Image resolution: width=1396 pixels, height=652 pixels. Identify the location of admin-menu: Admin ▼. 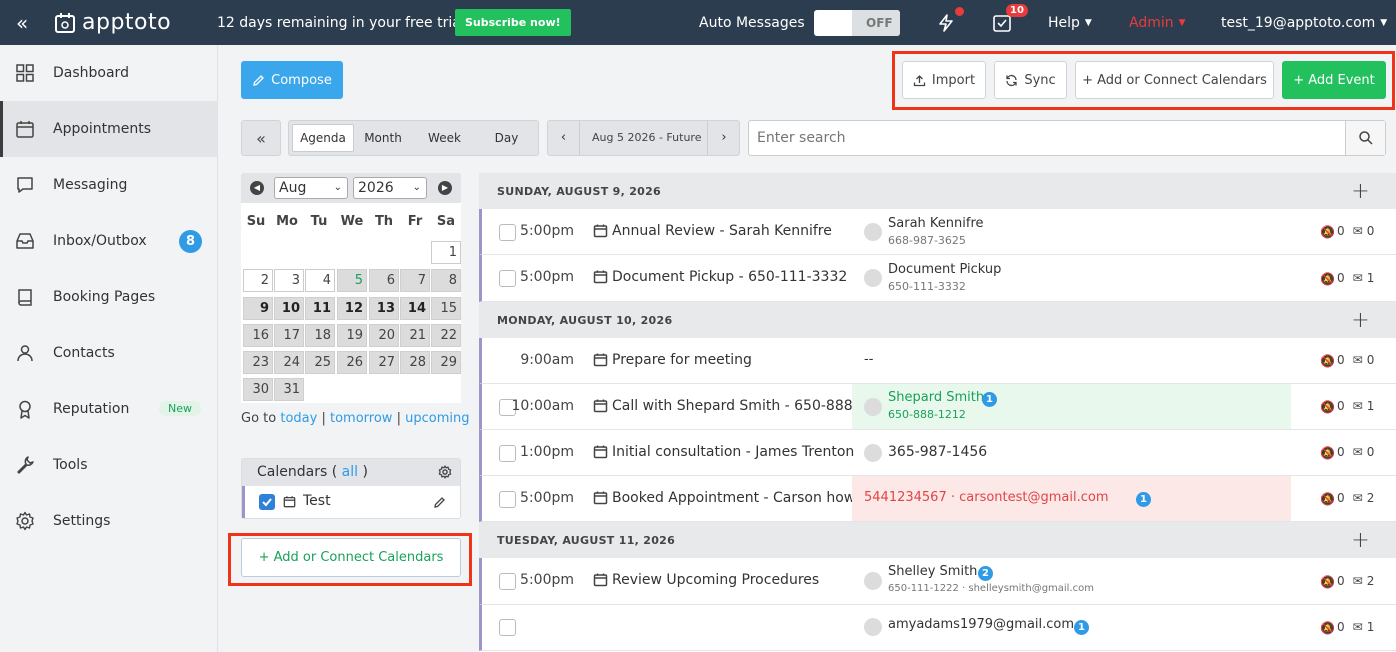
(1157, 22).